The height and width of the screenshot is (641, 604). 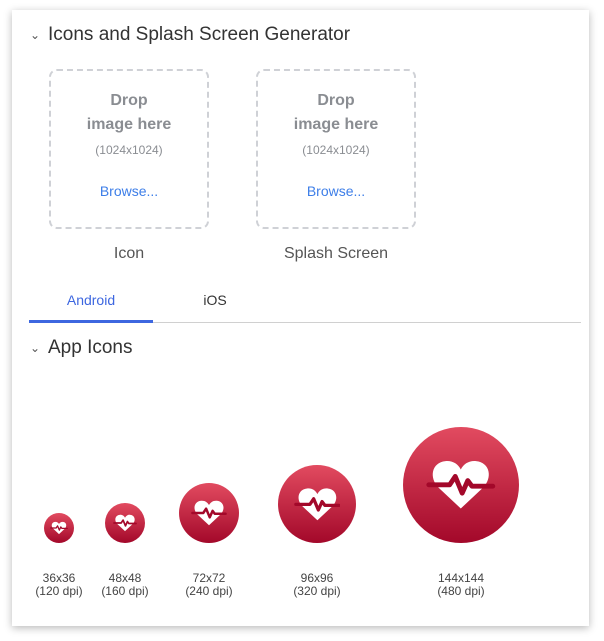 What do you see at coordinates (461, 591) in the screenshot?
I see `icon-dpi-label: (480 dpi)` at bounding box center [461, 591].